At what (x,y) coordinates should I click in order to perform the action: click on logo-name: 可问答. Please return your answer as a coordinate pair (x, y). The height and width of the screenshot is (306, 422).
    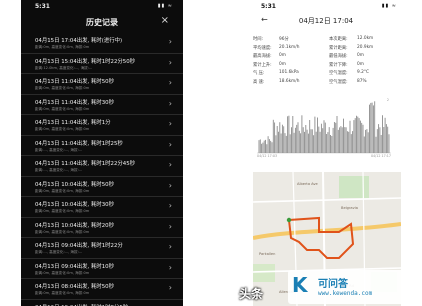
    Looking at the image, I should click on (333, 284).